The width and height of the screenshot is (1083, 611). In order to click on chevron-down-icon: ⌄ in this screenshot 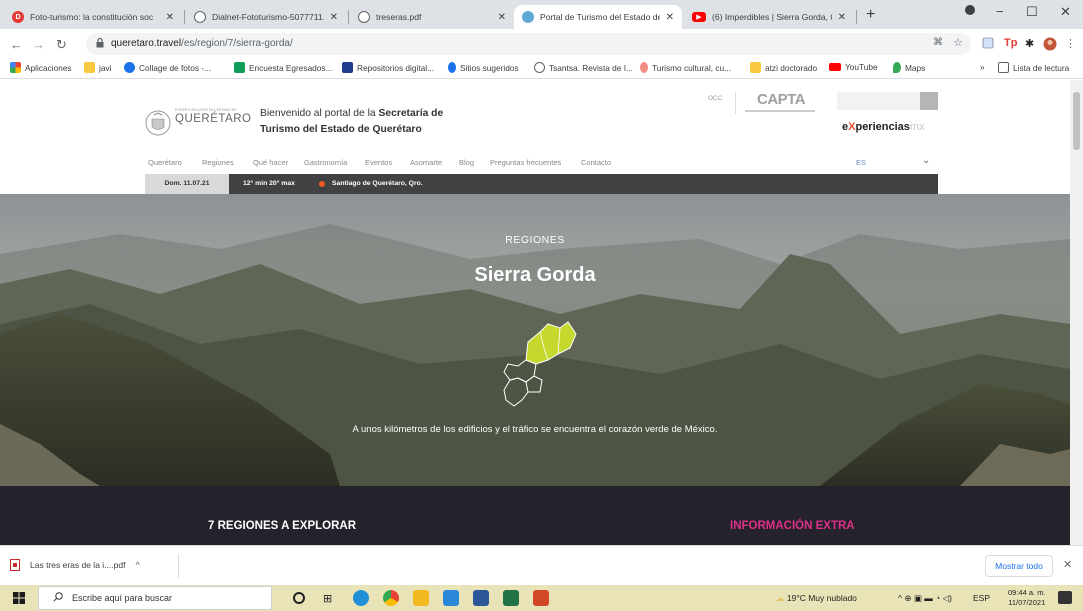, I will do `click(926, 160)`.